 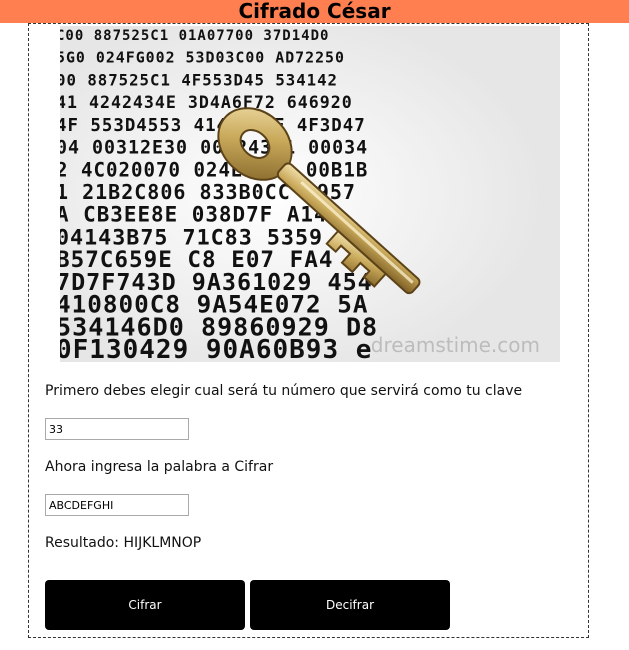 What do you see at coordinates (216, 348) in the screenshot?
I see `hex-row: 0F130429 90A60B93 e` at bounding box center [216, 348].